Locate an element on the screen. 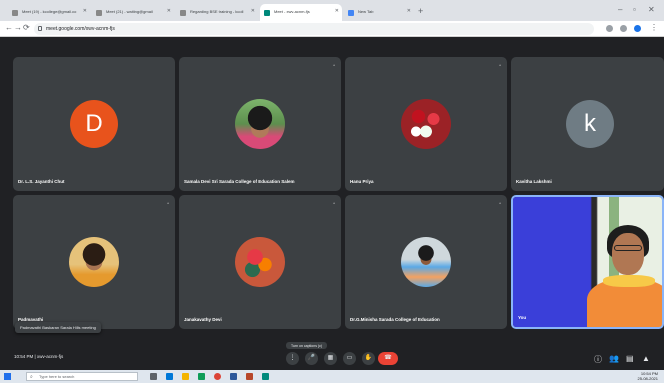 This screenshot has width=664, height=383. browser-toolbar: ← → ⟳ meet.google.com/xwv-acnm-fjs ⋮ is located at coordinates (332, 29).